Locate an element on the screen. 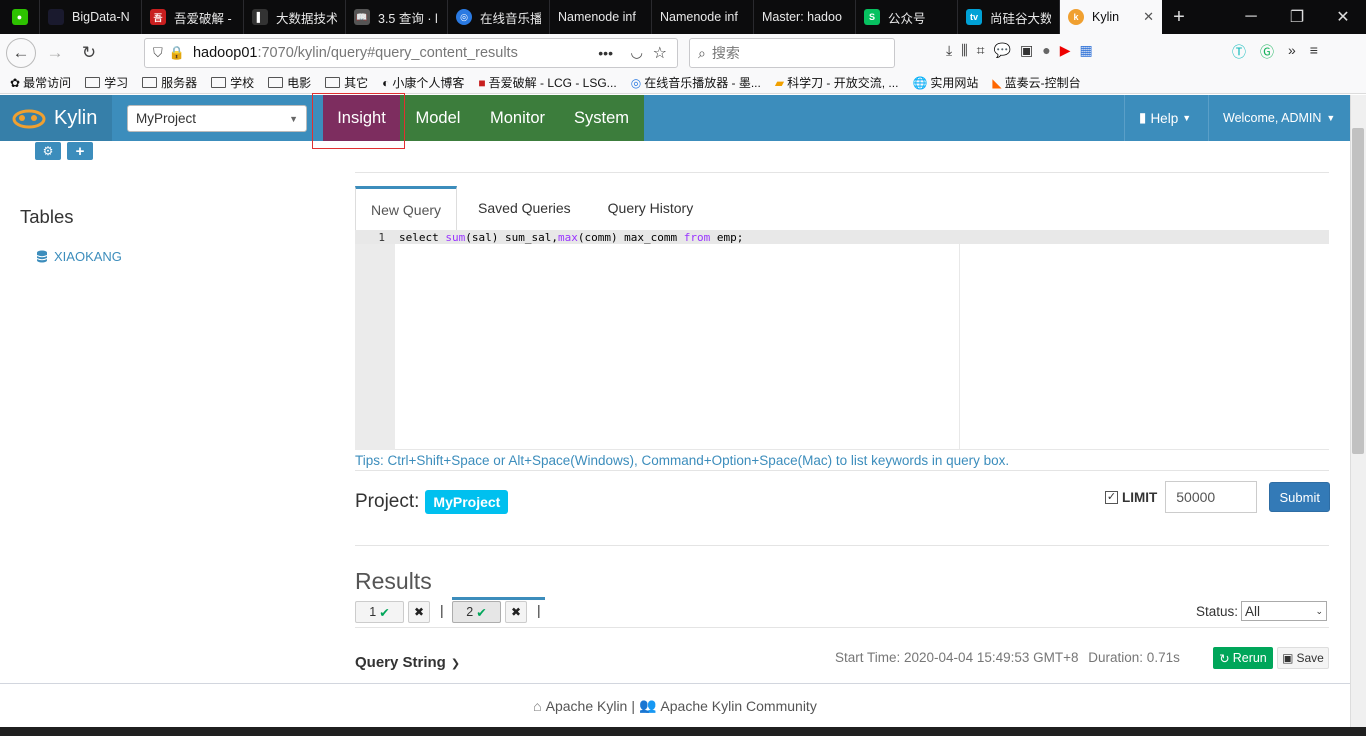 The height and width of the screenshot is (736, 1366). wechat-icon: ● is located at coordinates (19, 17).